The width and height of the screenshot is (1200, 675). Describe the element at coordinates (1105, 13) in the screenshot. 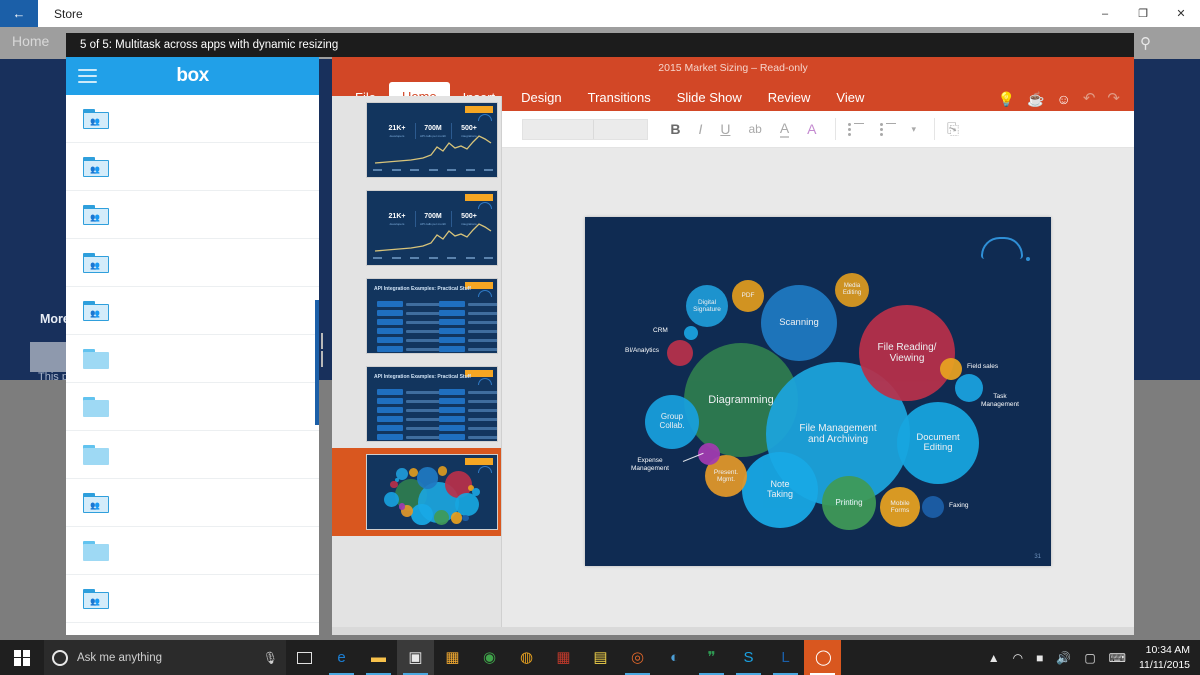

I see `minimize-button: –` at that location.